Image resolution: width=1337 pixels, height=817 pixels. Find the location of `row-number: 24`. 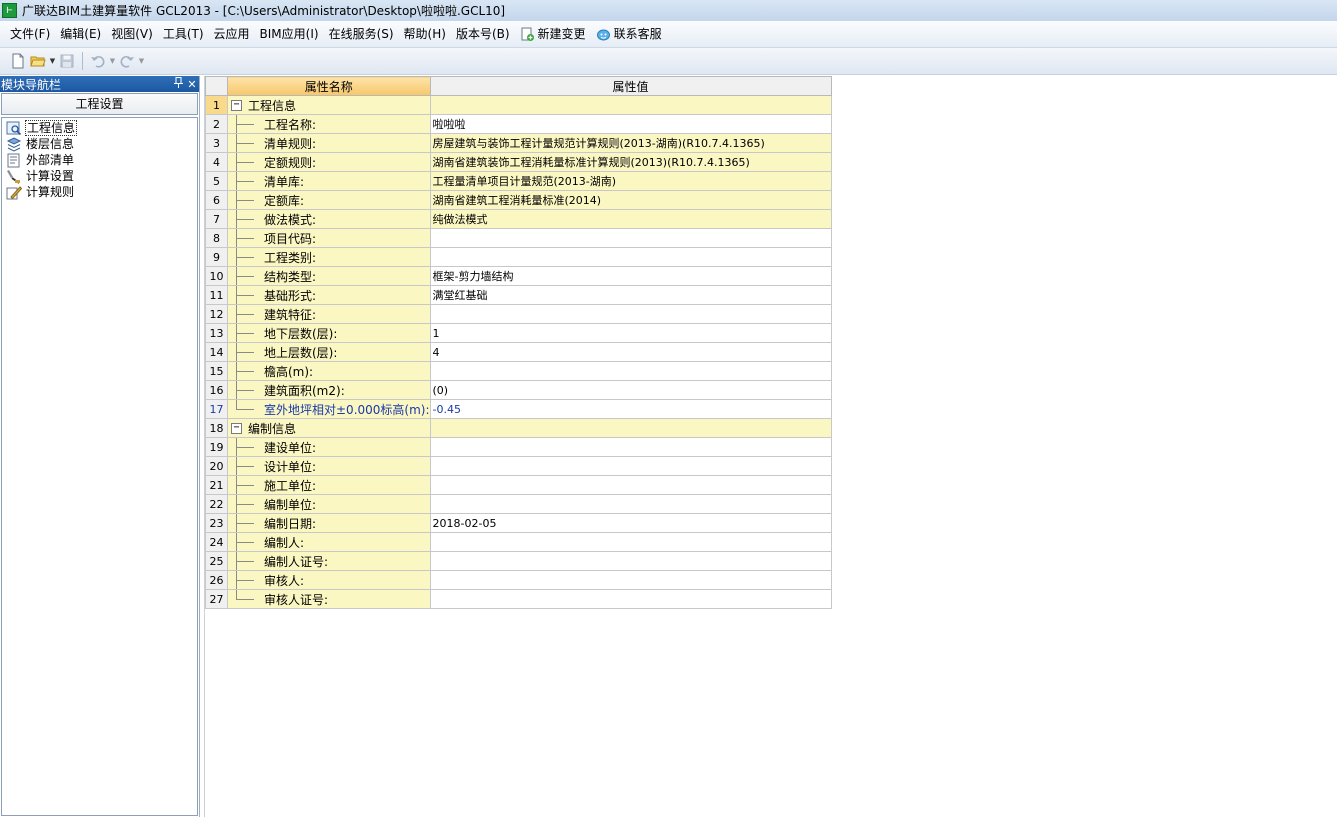

row-number: 24 is located at coordinates (216, 542).